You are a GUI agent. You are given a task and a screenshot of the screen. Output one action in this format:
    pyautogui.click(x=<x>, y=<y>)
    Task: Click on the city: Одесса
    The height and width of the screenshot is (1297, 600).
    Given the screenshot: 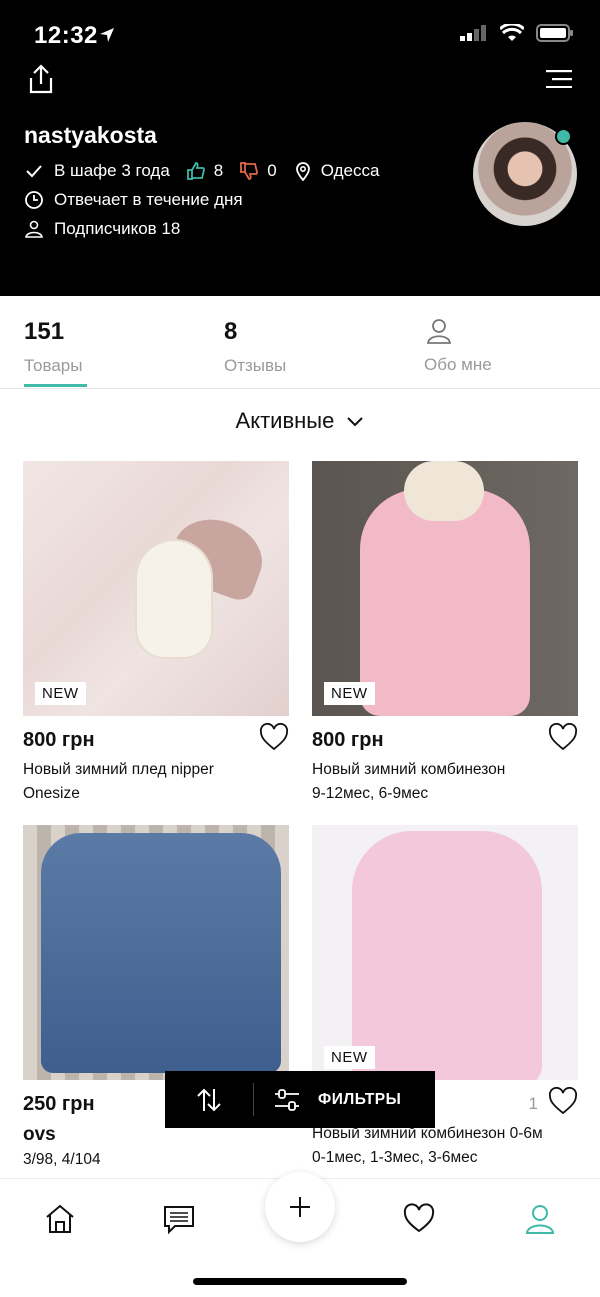 What is the action you would take?
    pyautogui.click(x=350, y=170)
    